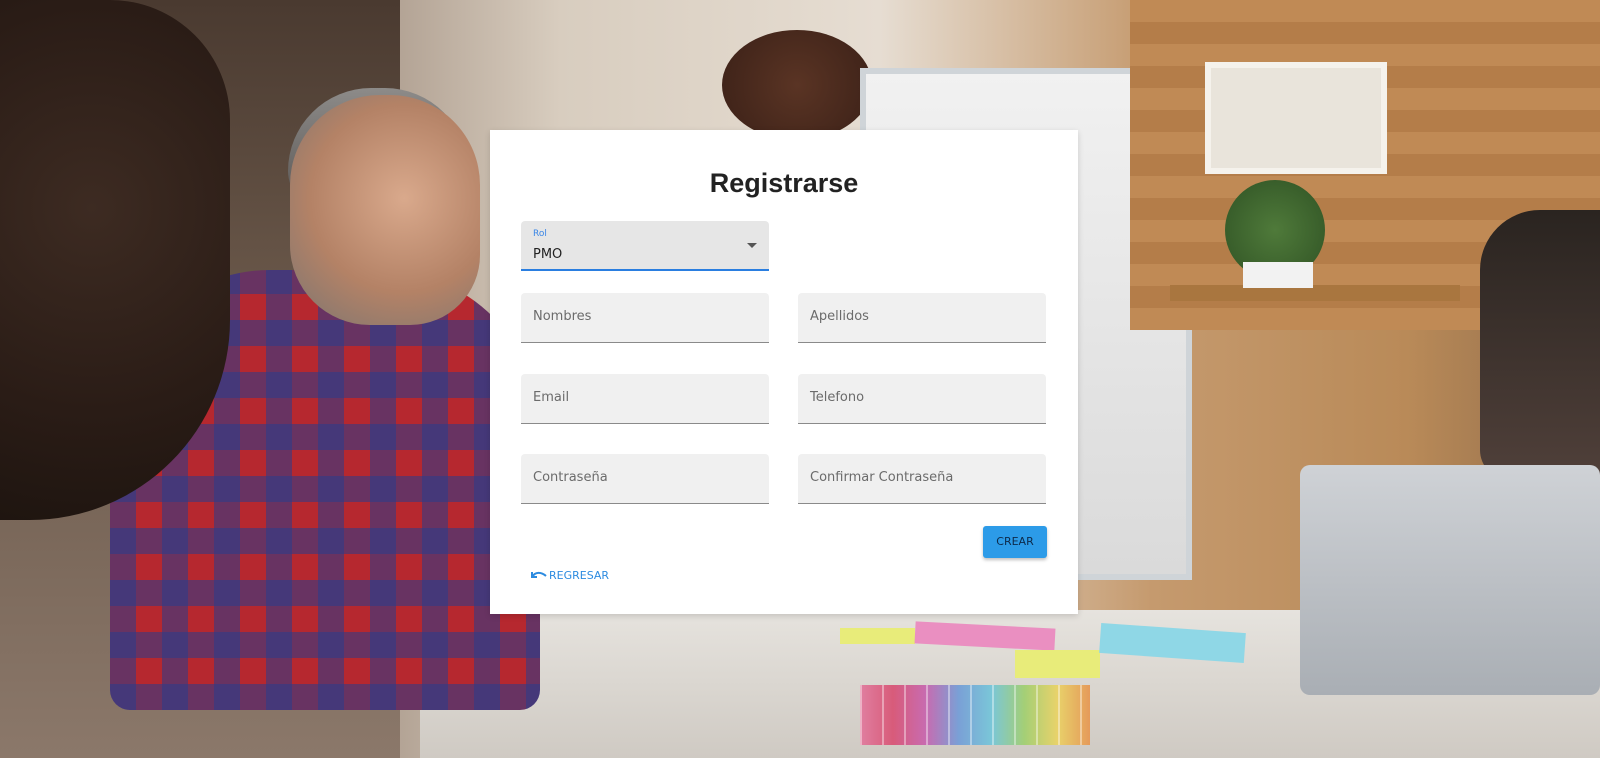  Describe the element at coordinates (837, 397) in the screenshot. I see `telefono-placeholder: Telefono` at that location.